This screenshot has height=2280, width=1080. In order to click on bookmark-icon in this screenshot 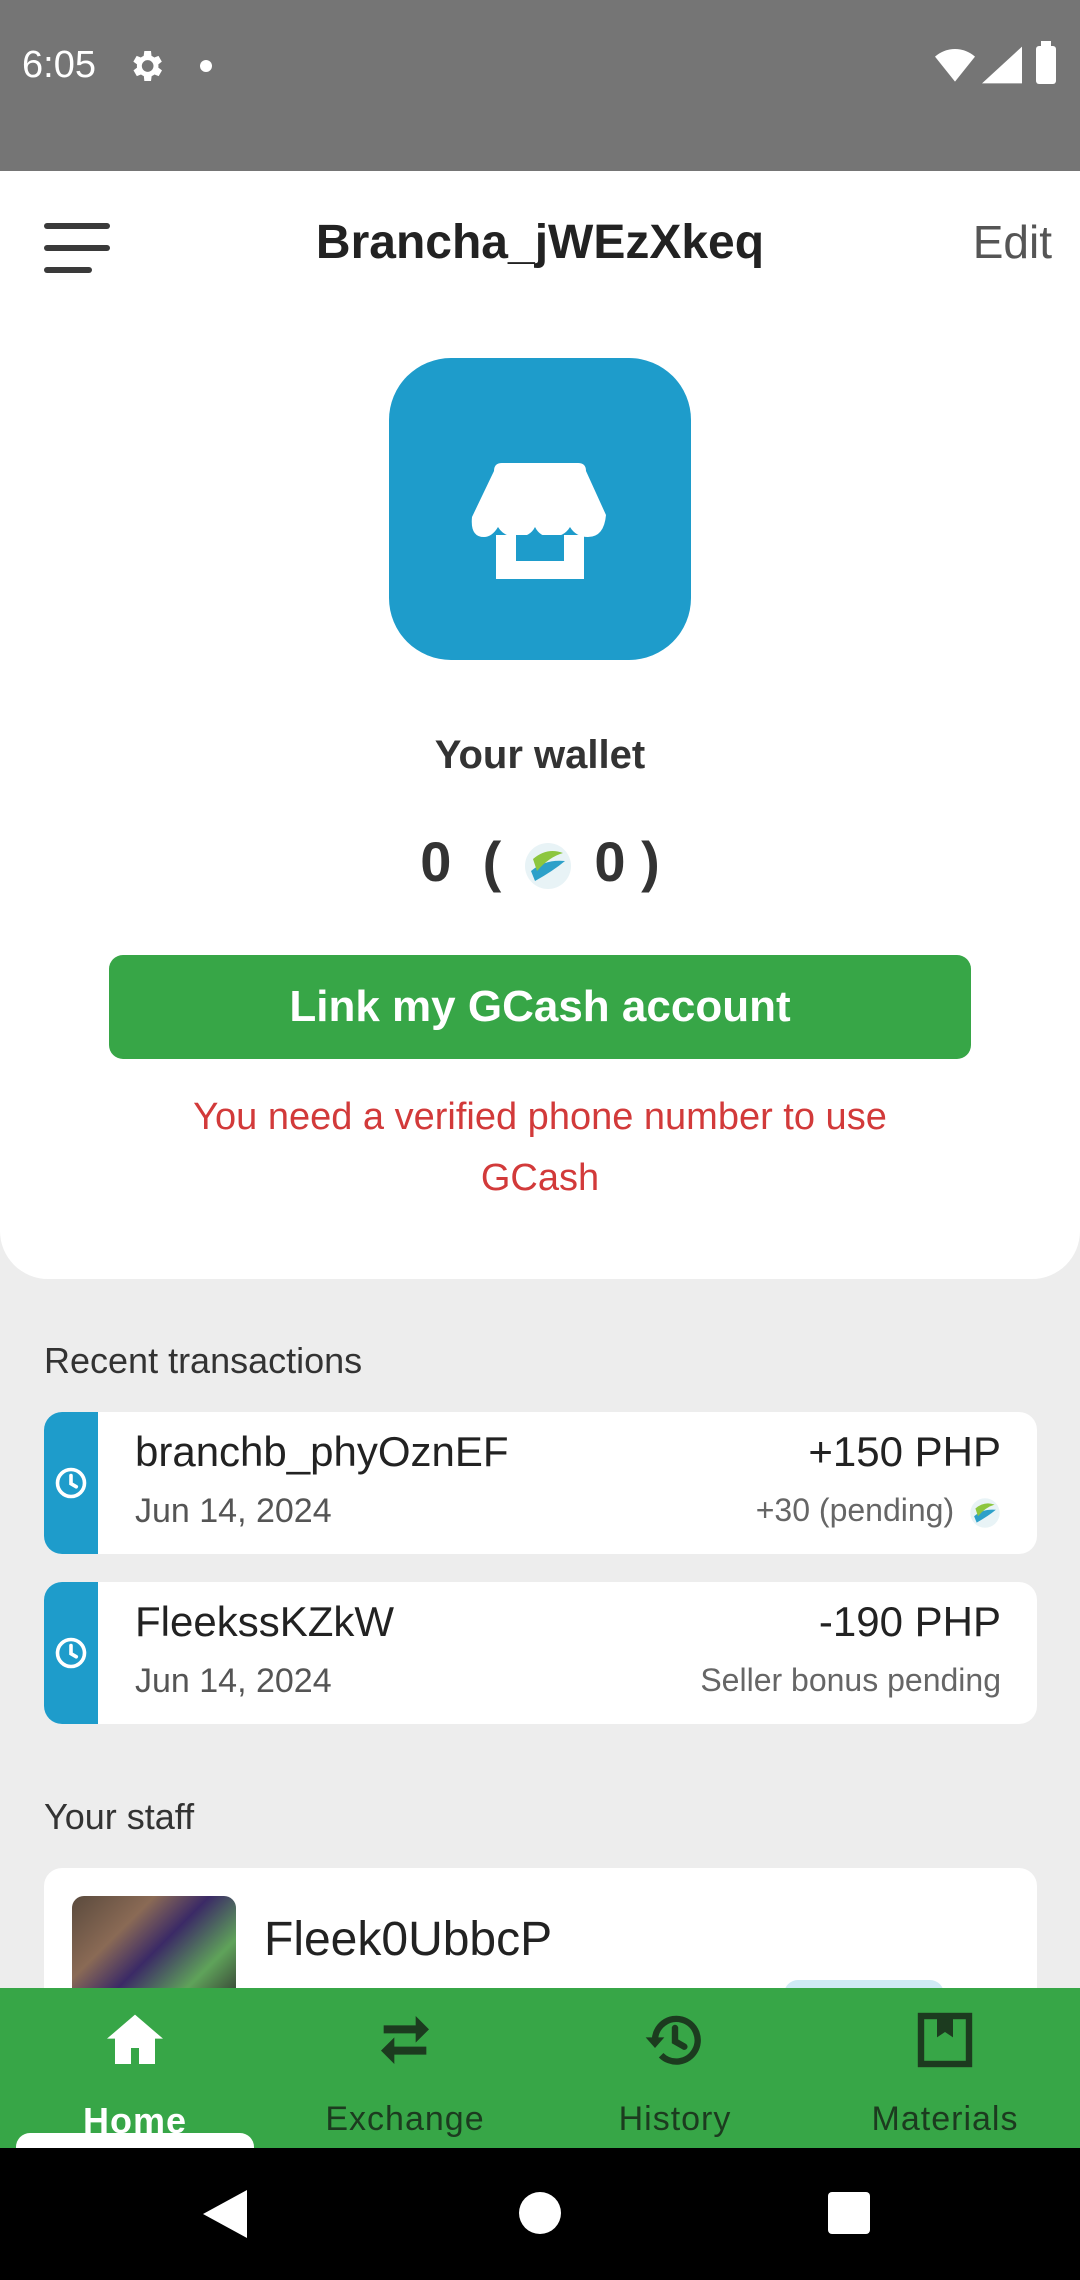, I will do `click(945, 2040)`.